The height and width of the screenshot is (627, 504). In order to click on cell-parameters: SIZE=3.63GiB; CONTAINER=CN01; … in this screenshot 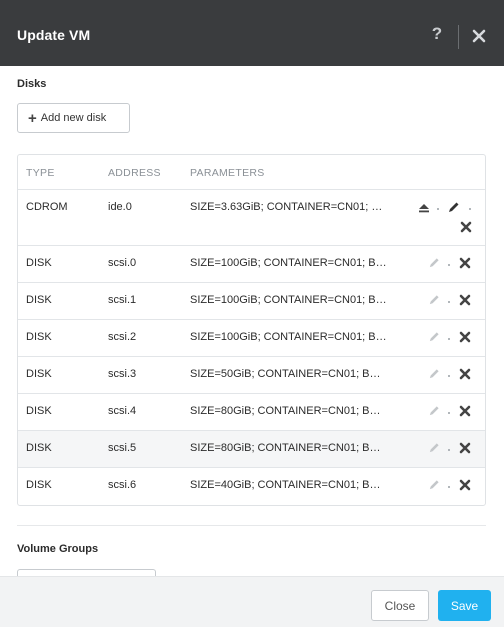, I will do `click(286, 207)`.